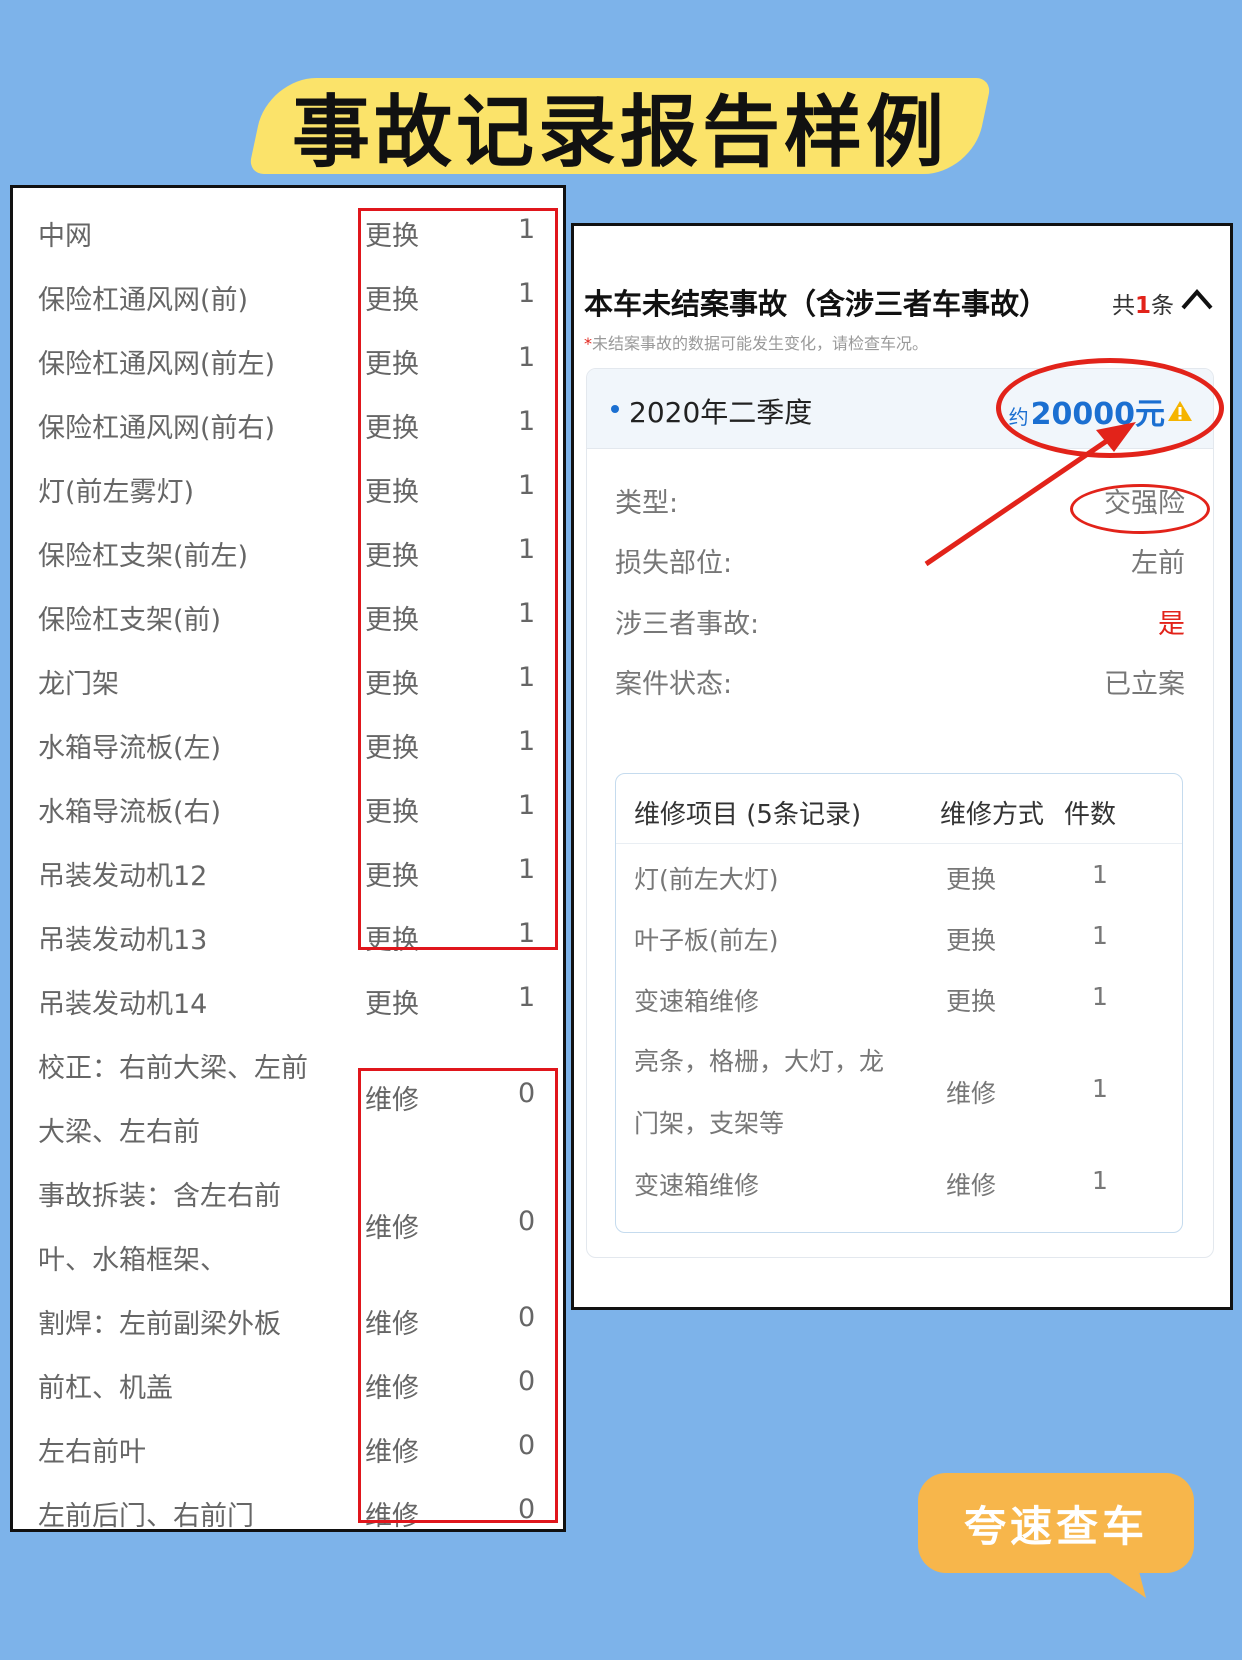 This screenshot has height=1660, width=1242. What do you see at coordinates (706, 940) in the screenshot?
I see `cell-item: 叶子板(前左)` at bounding box center [706, 940].